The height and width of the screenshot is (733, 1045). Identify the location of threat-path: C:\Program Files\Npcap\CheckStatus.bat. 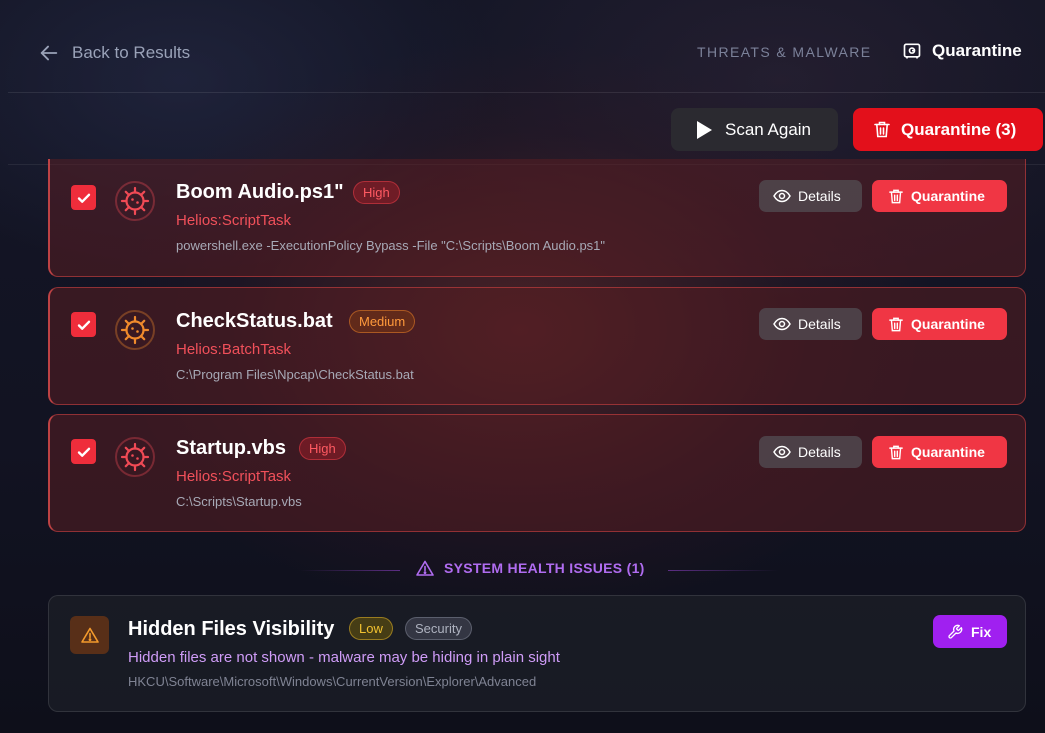
(295, 374).